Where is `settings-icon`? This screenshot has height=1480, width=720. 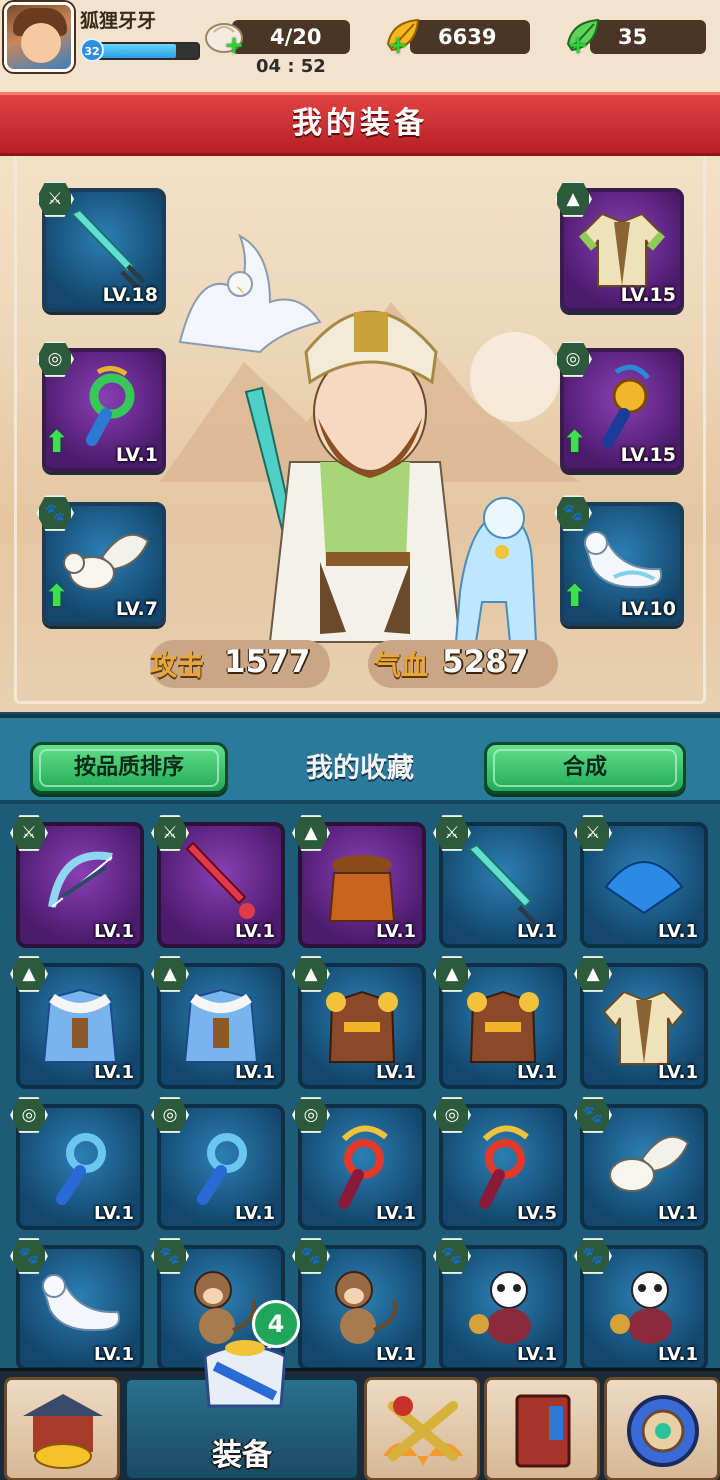
settings-icon is located at coordinates (663, 1431).